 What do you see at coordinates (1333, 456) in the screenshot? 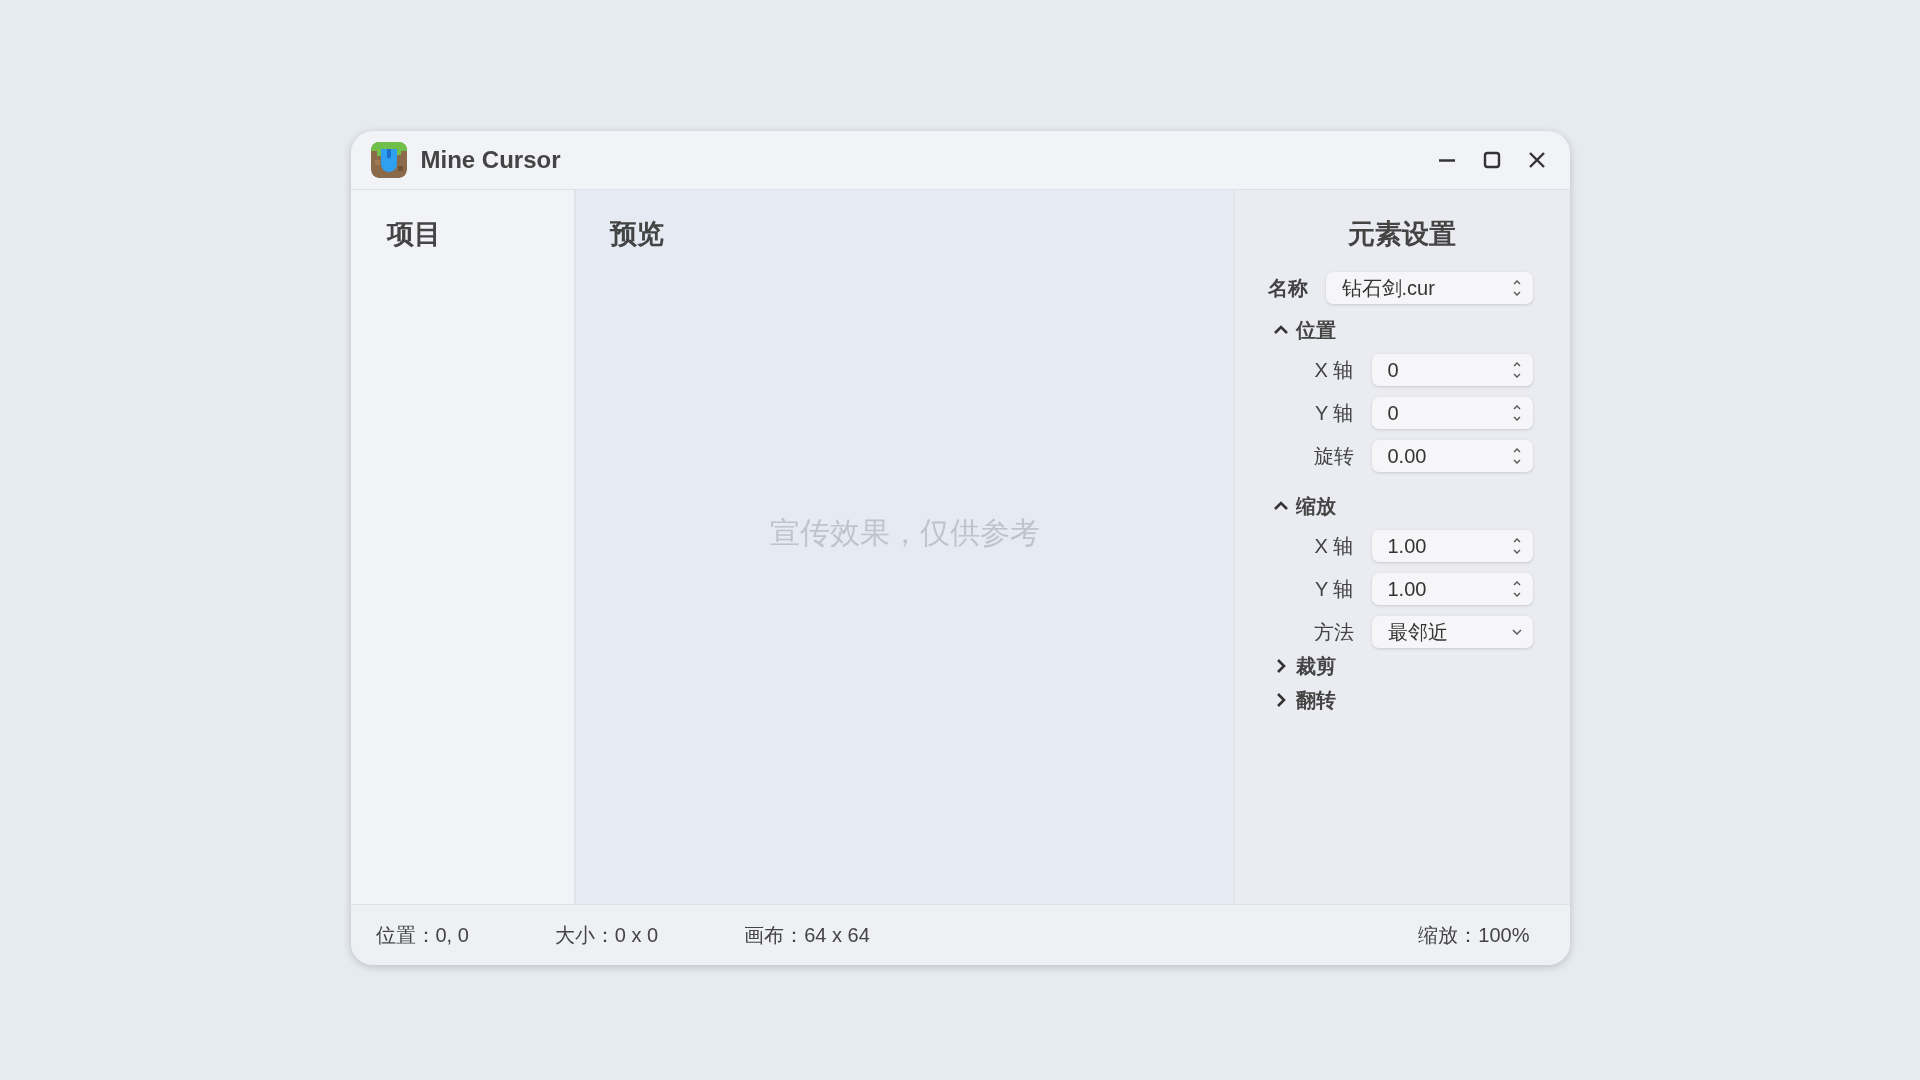
I see `field-label: 旋转` at bounding box center [1333, 456].